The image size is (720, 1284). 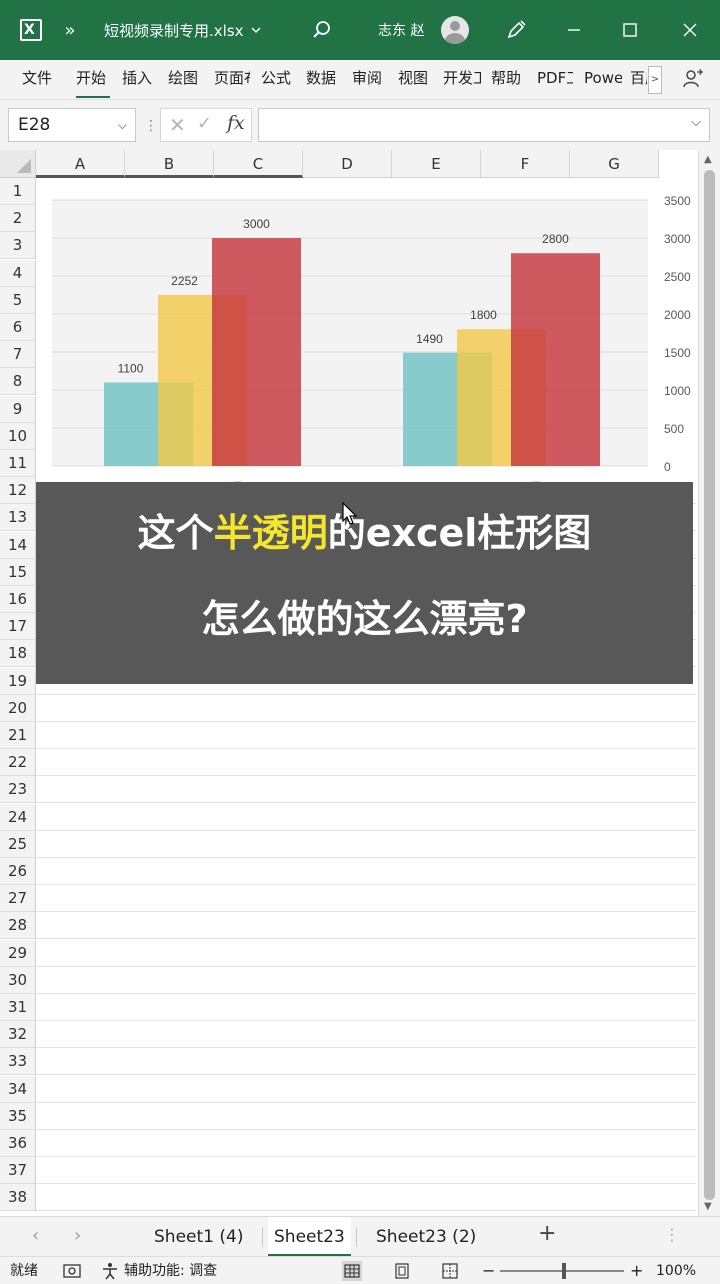 I want to click on tab-power-pivot: Power Pivot, so click(x=603, y=79).